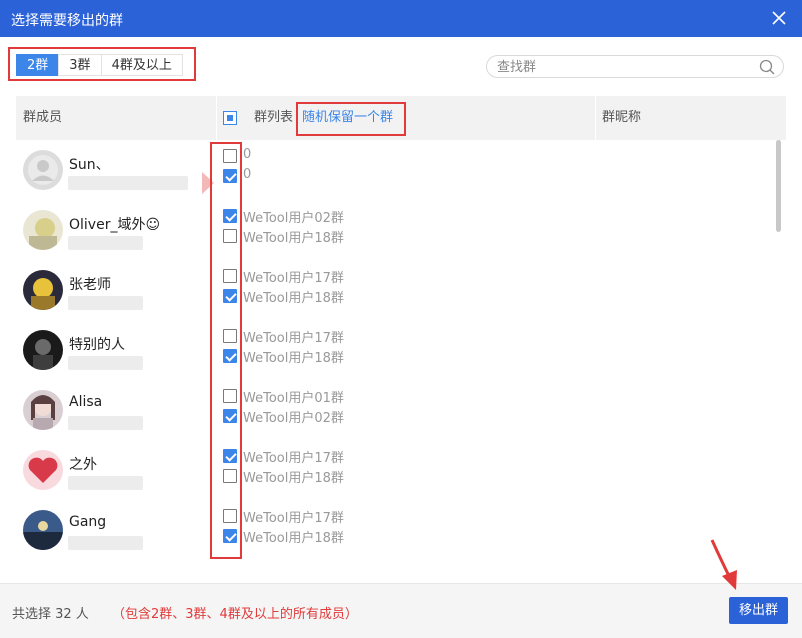 The image size is (802, 638). Describe the element at coordinates (43, 470) in the screenshot. I see `heart-avatar-icon` at that location.